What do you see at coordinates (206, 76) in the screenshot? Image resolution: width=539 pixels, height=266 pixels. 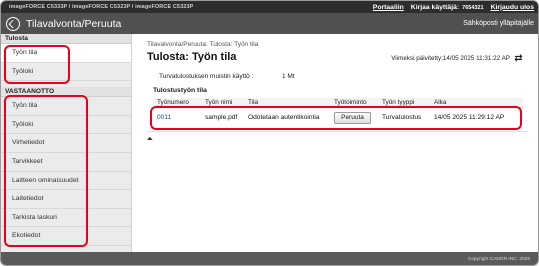 I see `memory-usage-label: Turvatulostuksen muistin käyttö :` at bounding box center [206, 76].